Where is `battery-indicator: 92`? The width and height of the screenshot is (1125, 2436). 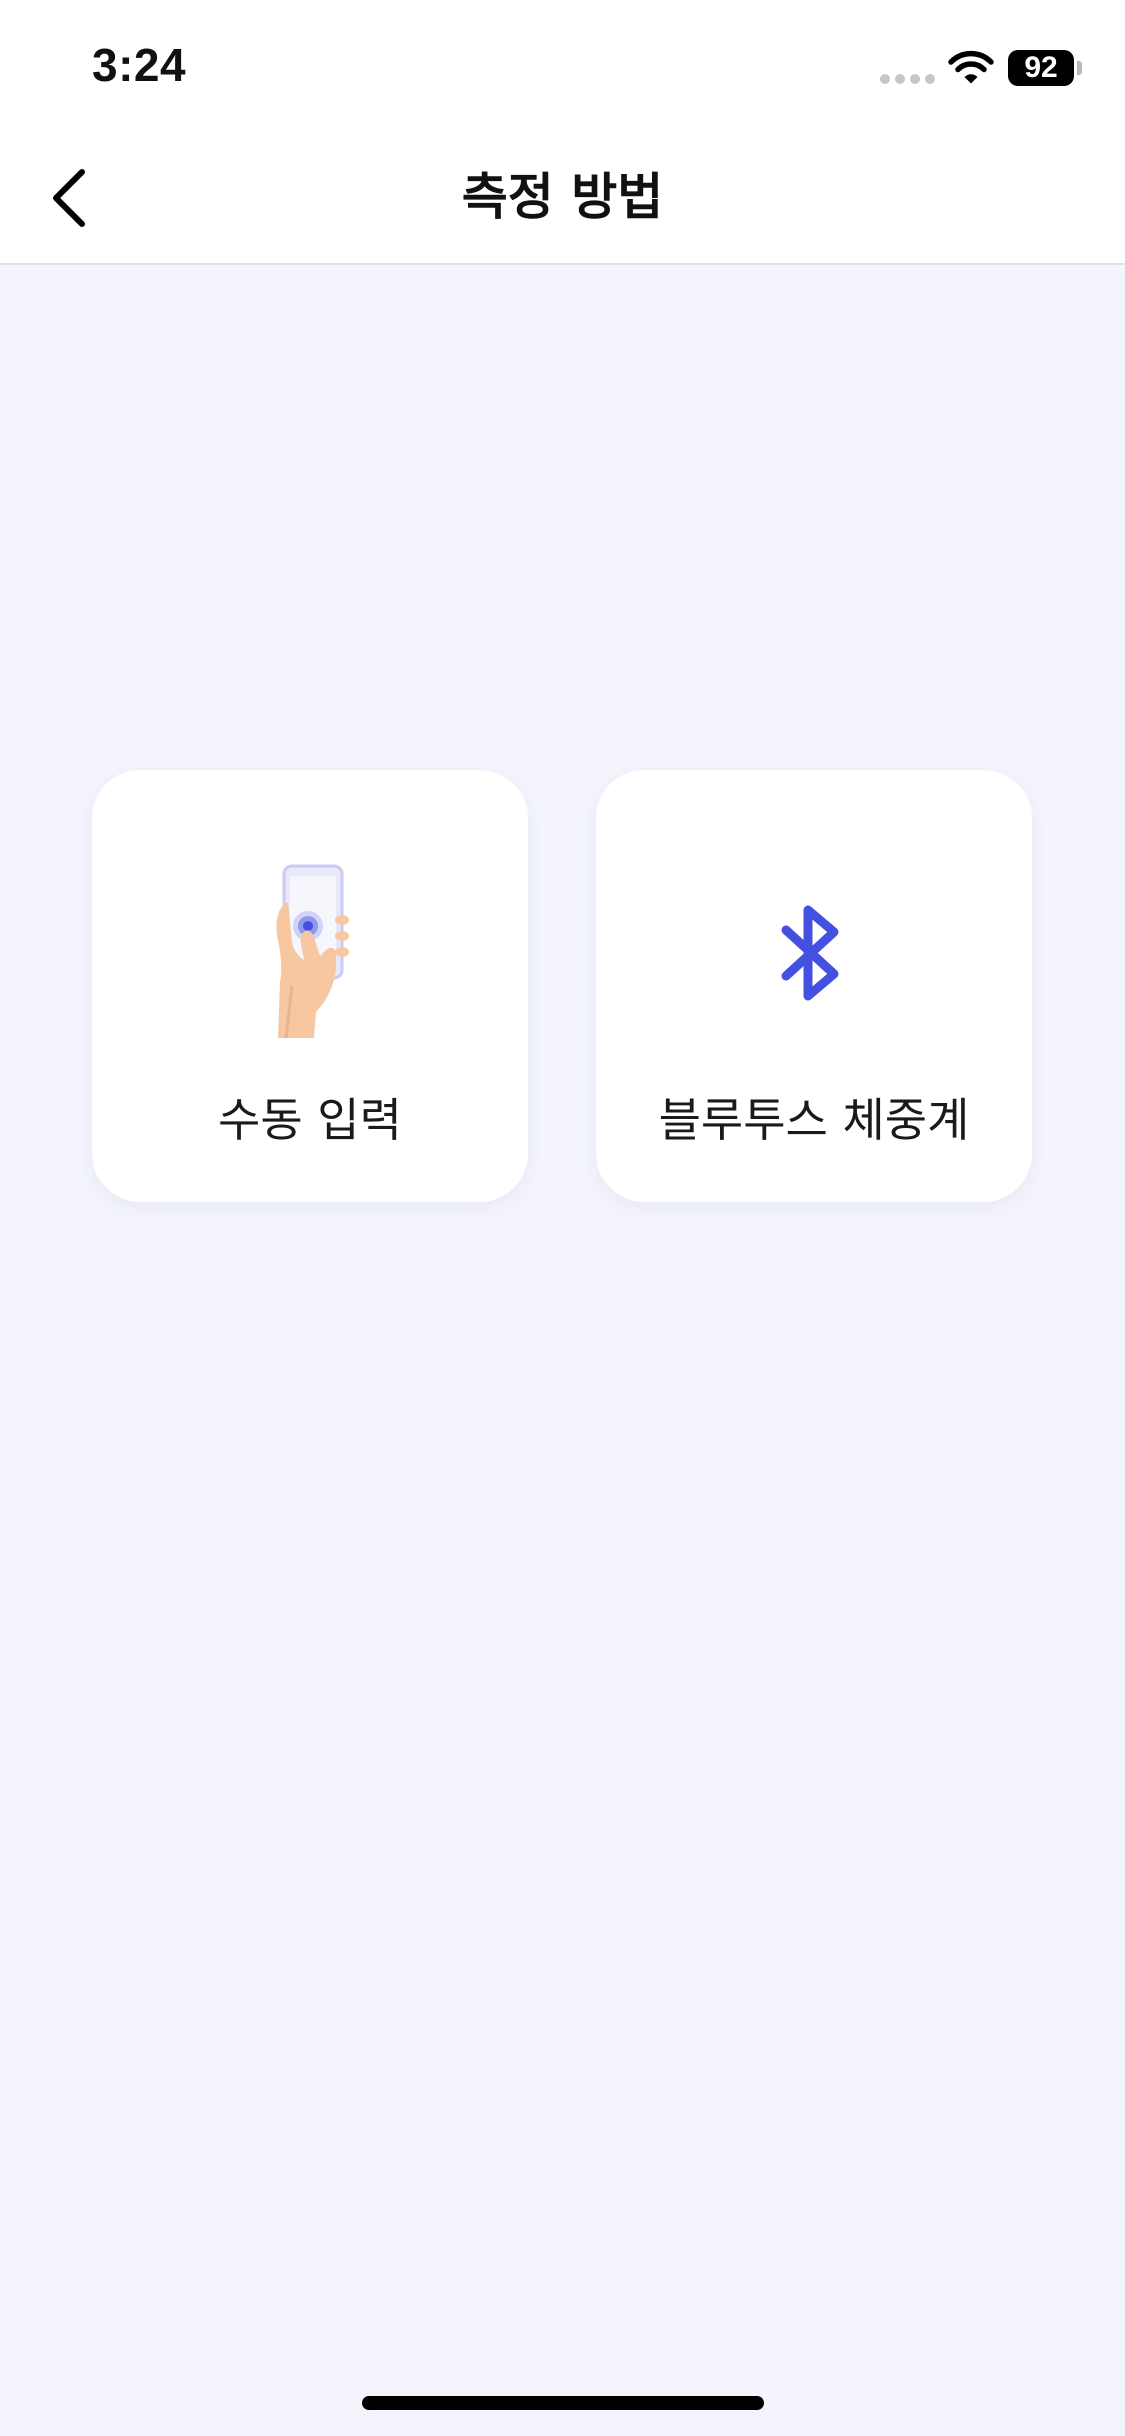 battery-indicator: 92 is located at coordinates (1041, 68).